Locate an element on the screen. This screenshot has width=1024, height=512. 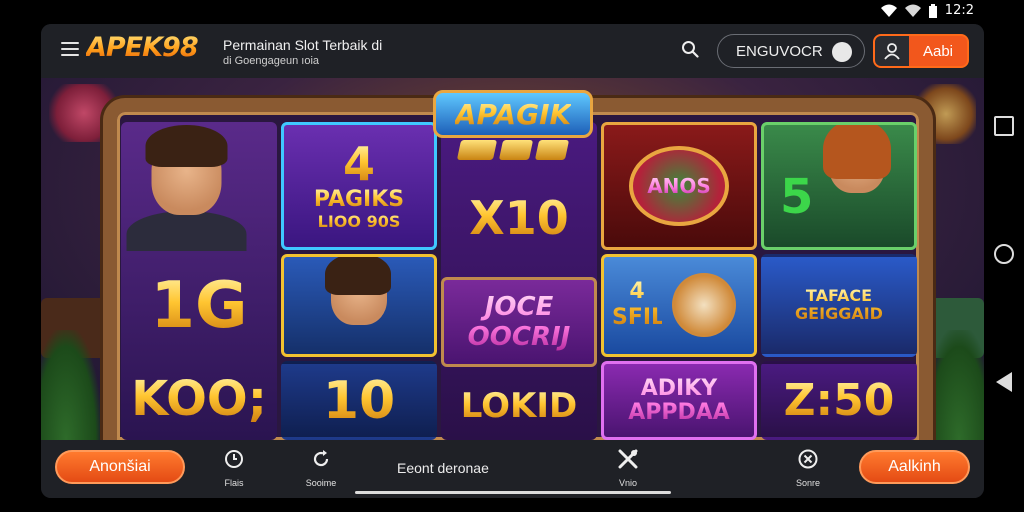
reel-symbol-text: 4 SFIL is located at coordinates (639, 305).